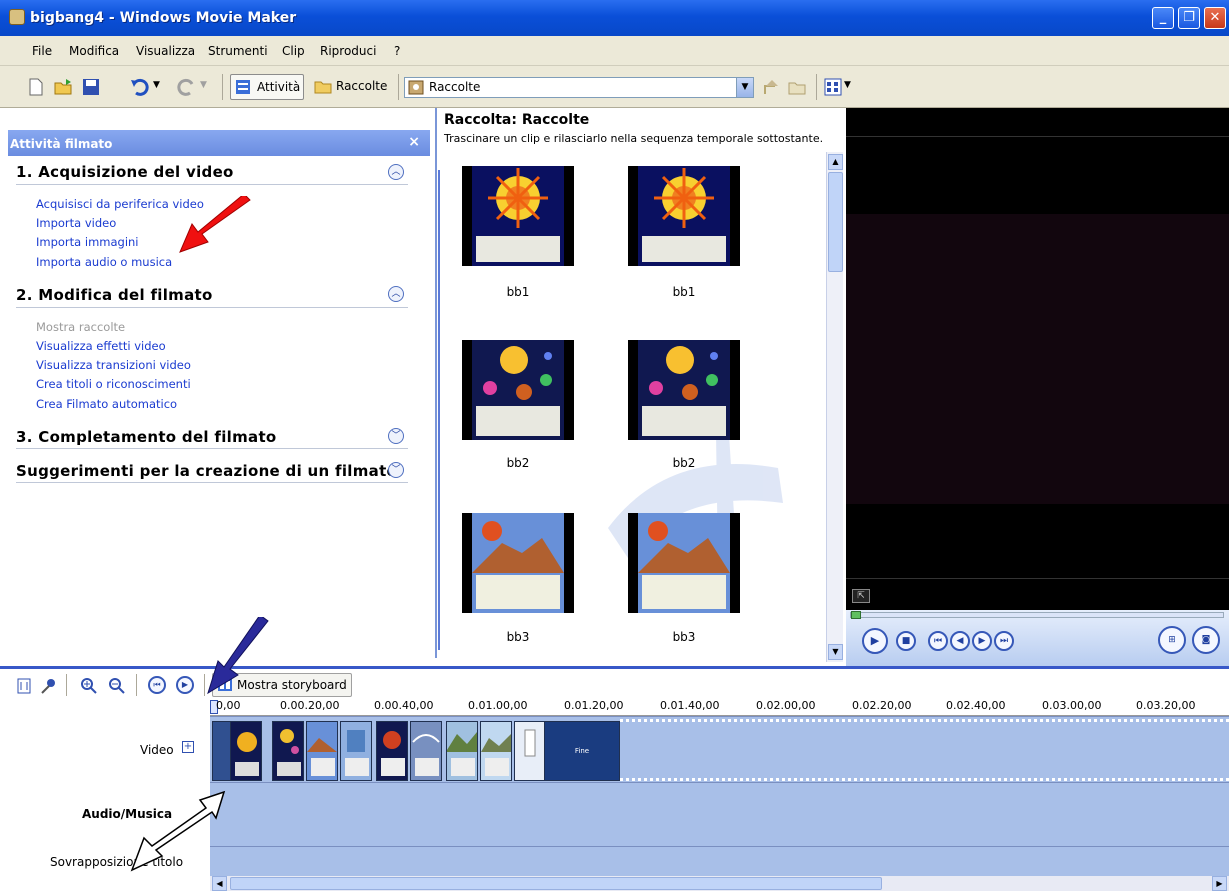  What do you see at coordinates (91, 87) in the screenshot?
I see `save-project-icon` at bounding box center [91, 87].